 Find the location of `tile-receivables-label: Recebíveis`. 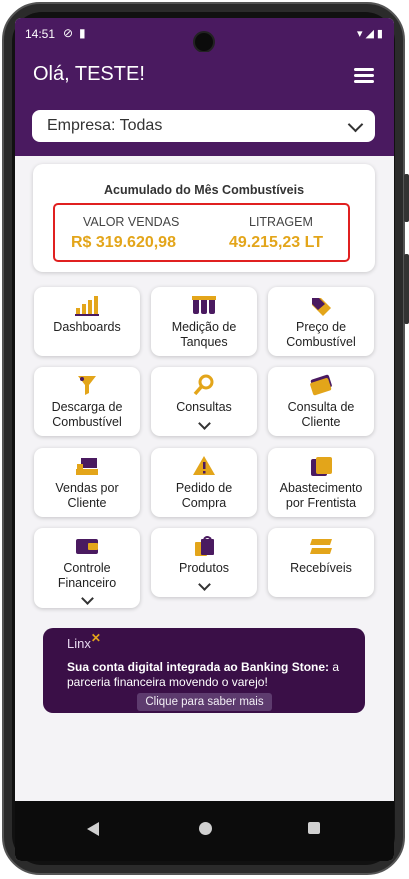

tile-receivables-label: Recebíveis is located at coordinates (321, 568).